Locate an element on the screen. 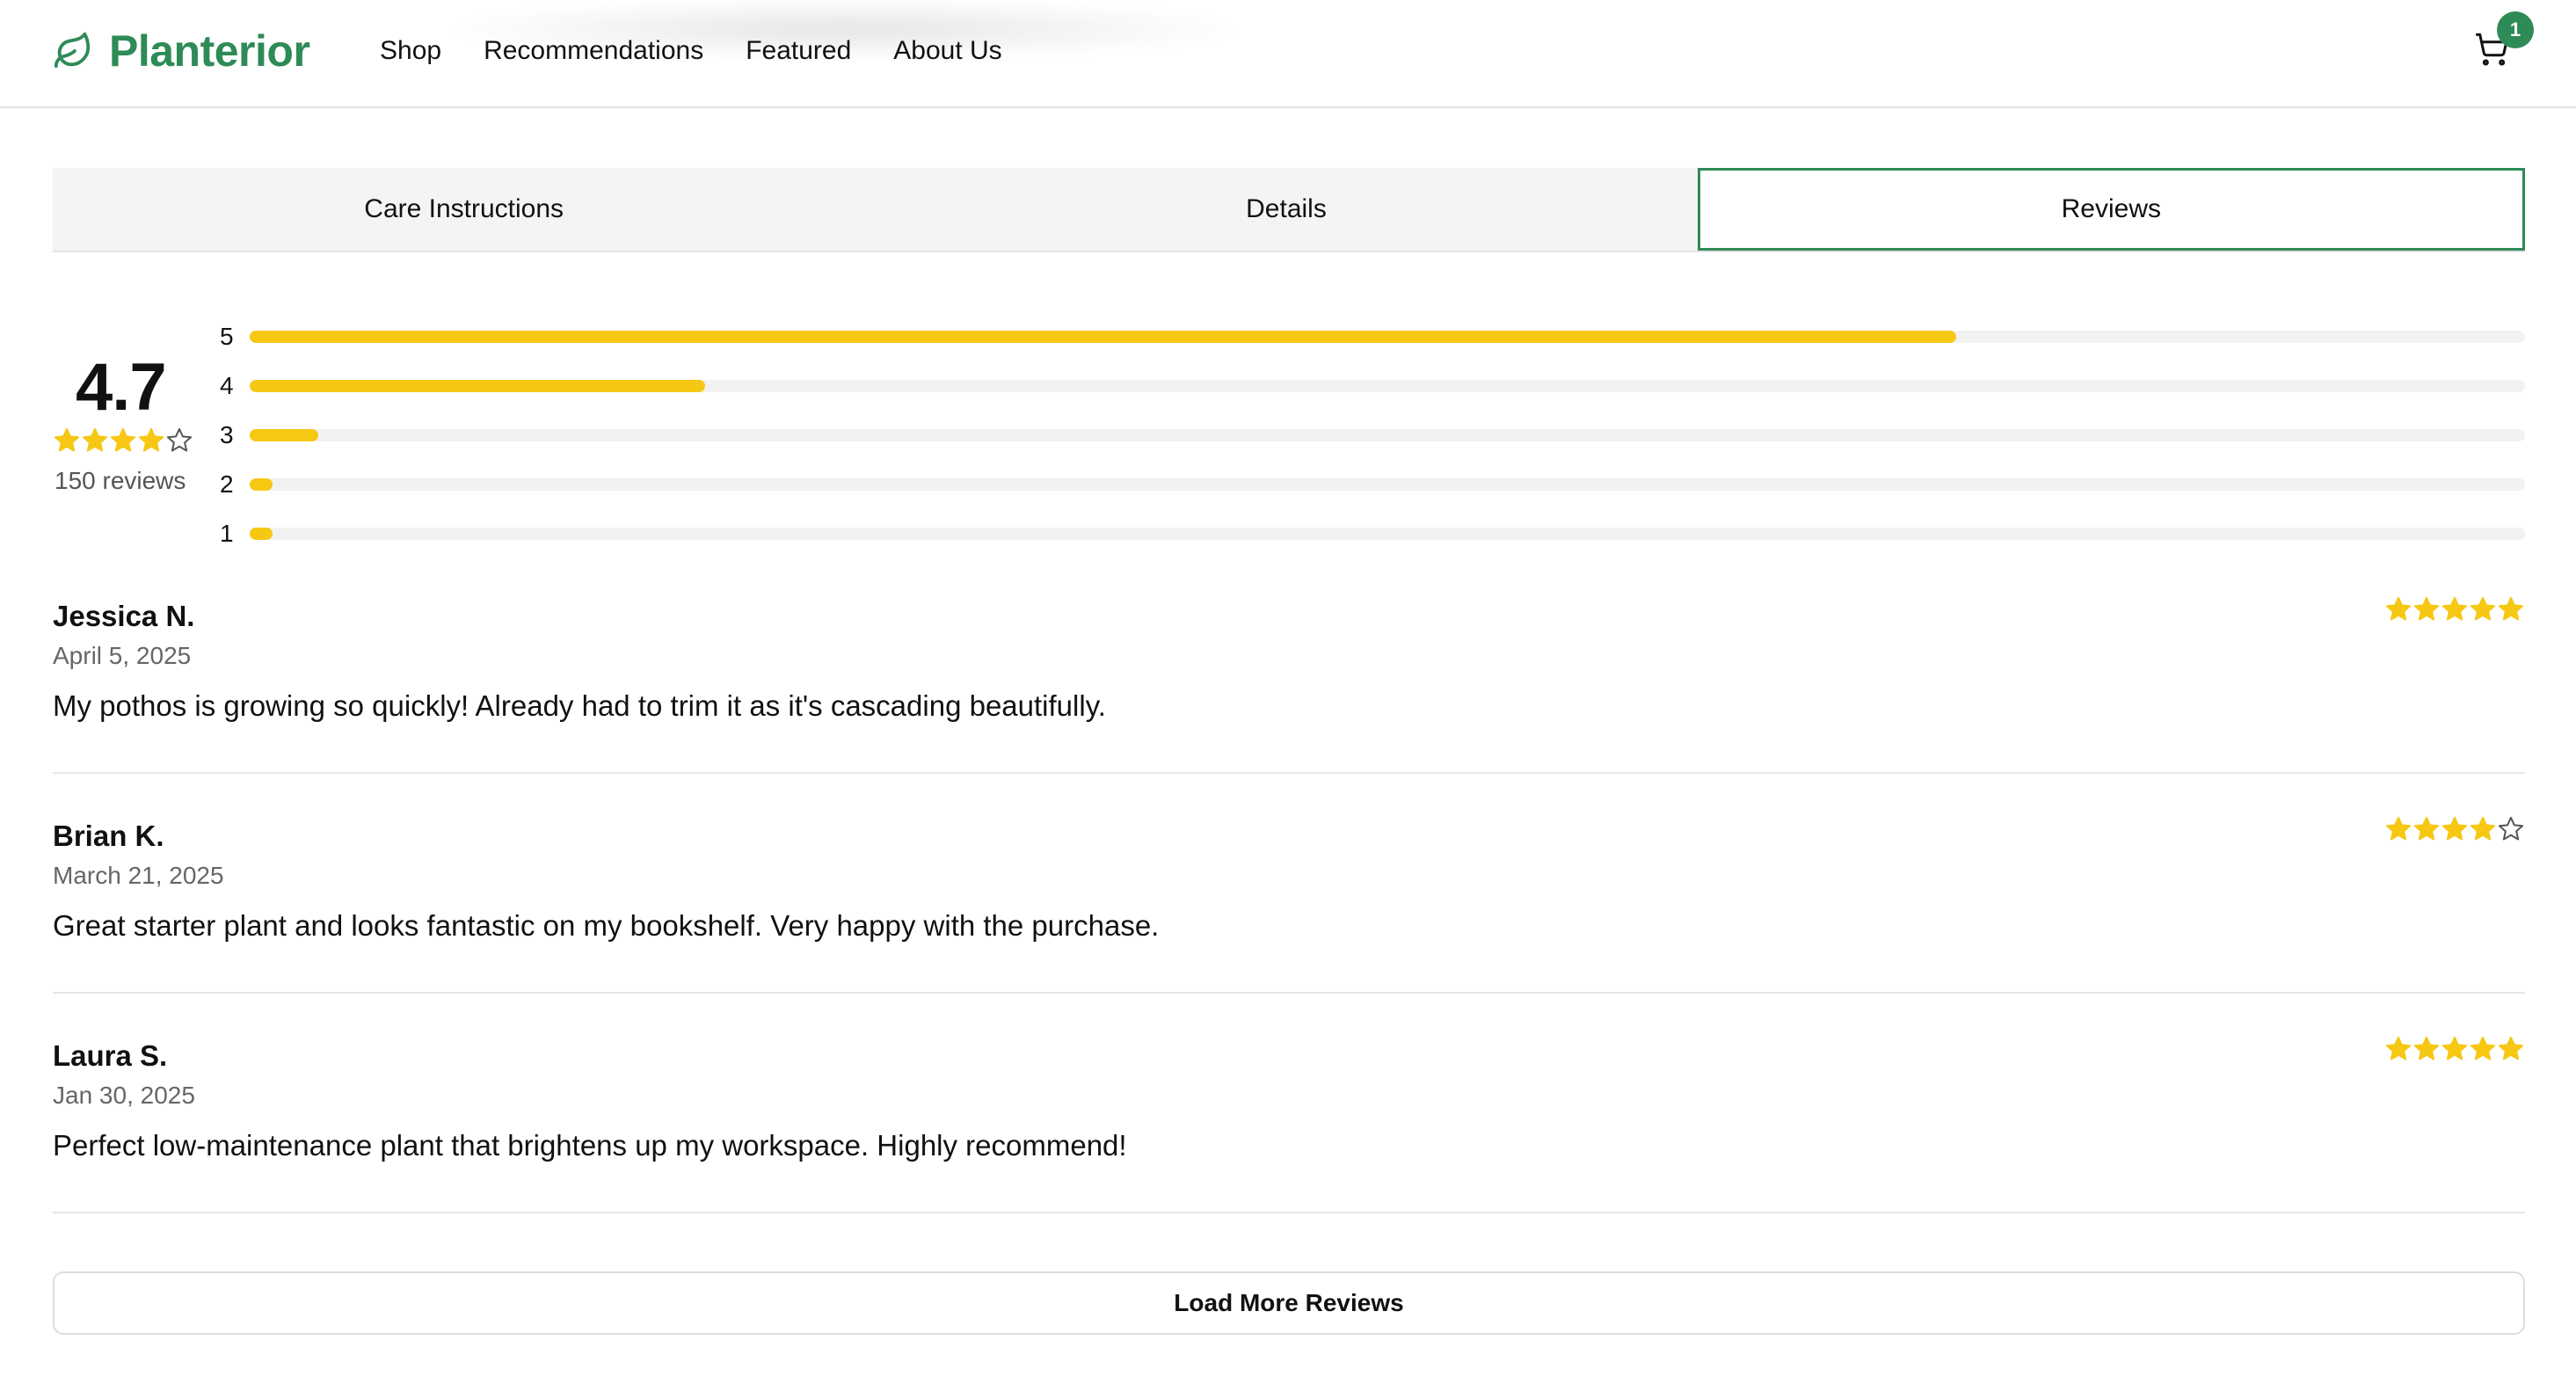 The image size is (2576, 1377). review-date: April 5, 2025 is located at coordinates (122, 655).